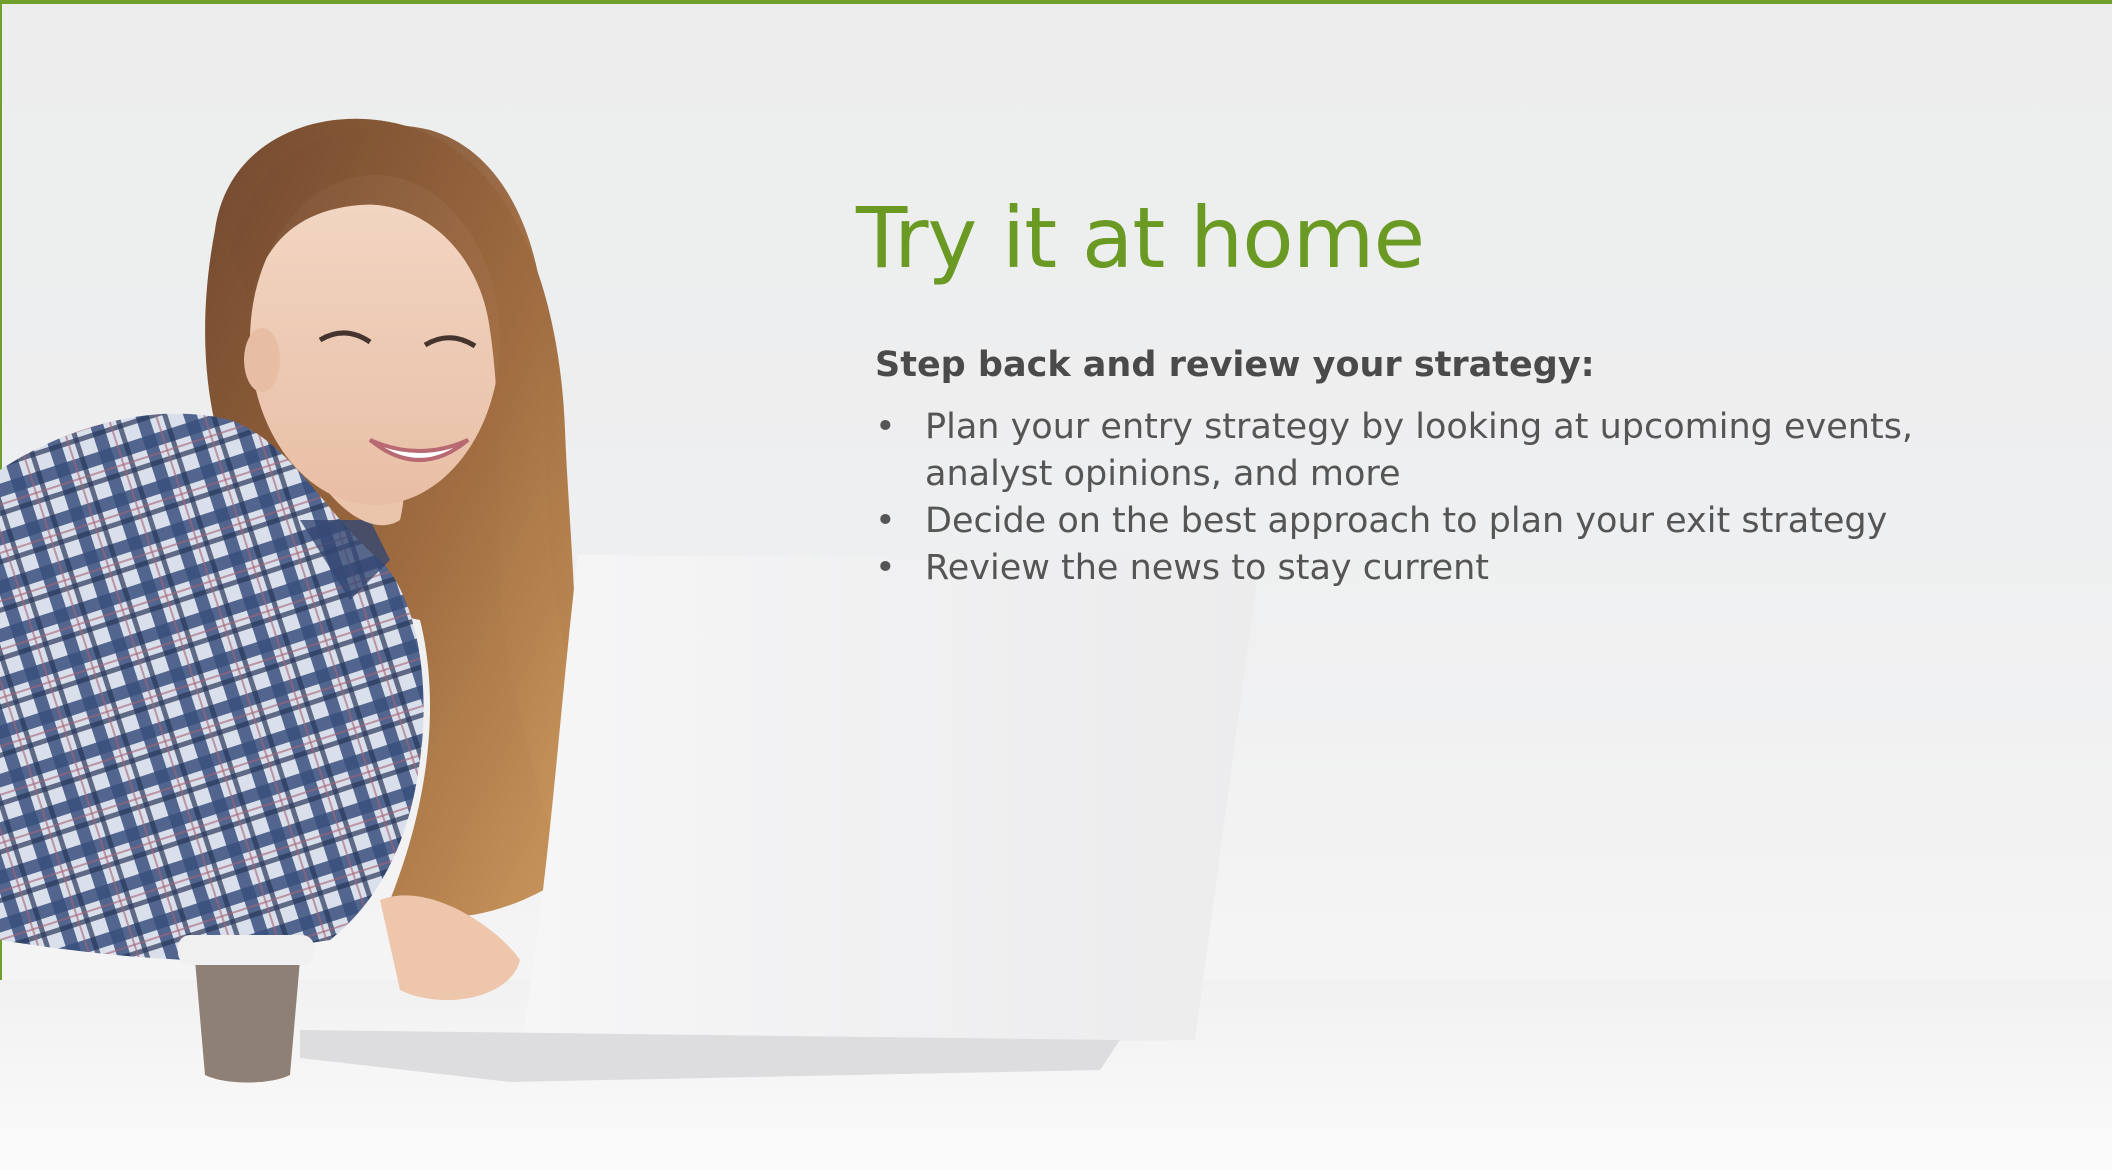 The image size is (2112, 1170). Describe the element at coordinates (1235, 365) in the screenshot. I see `slide-subheading: Step back and review your strategy:` at that location.